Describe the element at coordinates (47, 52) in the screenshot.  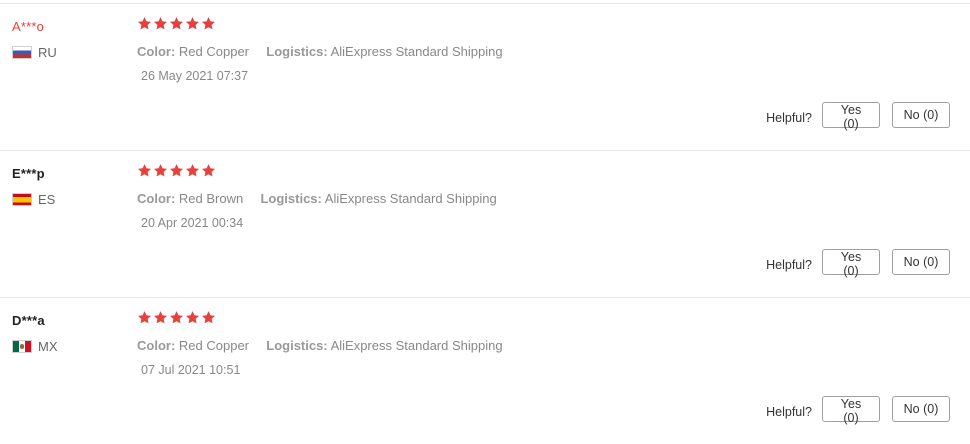
I see `country-code: RU` at that location.